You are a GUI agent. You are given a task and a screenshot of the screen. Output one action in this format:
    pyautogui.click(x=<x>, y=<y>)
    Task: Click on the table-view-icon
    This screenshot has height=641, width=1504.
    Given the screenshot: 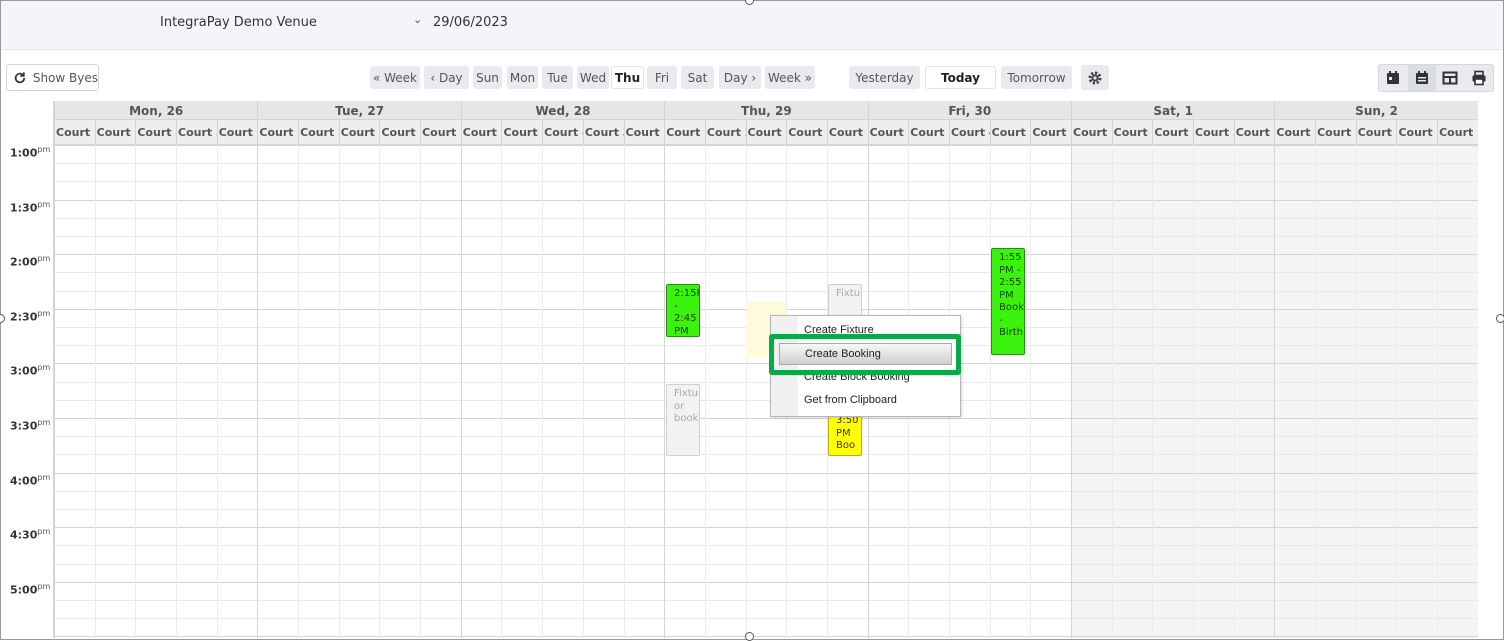 What is the action you would take?
    pyautogui.click(x=1450, y=78)
    